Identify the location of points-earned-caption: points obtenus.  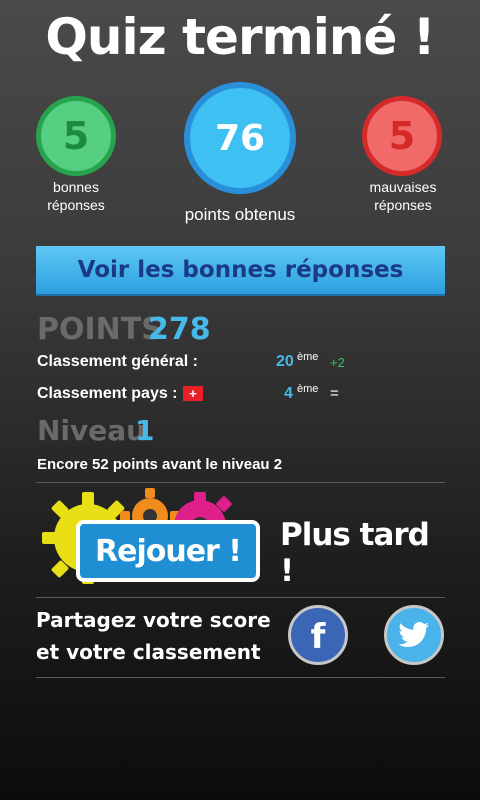
(240, 214).